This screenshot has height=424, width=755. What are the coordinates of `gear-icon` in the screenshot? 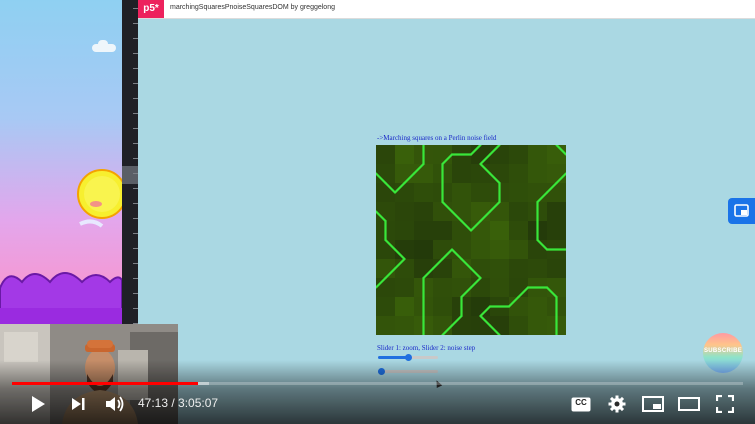 It's located at (617, 404).